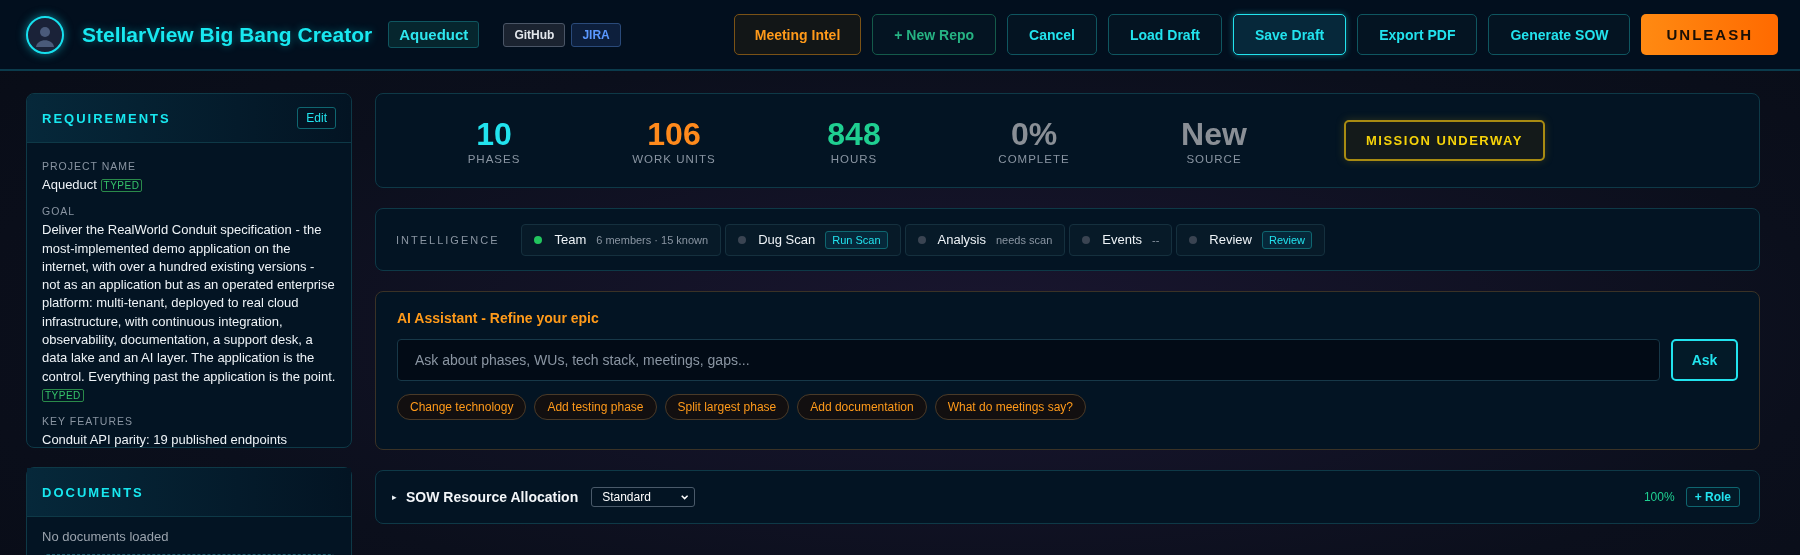  I want to click on field-value: Aqueduct, so click(69, 184).